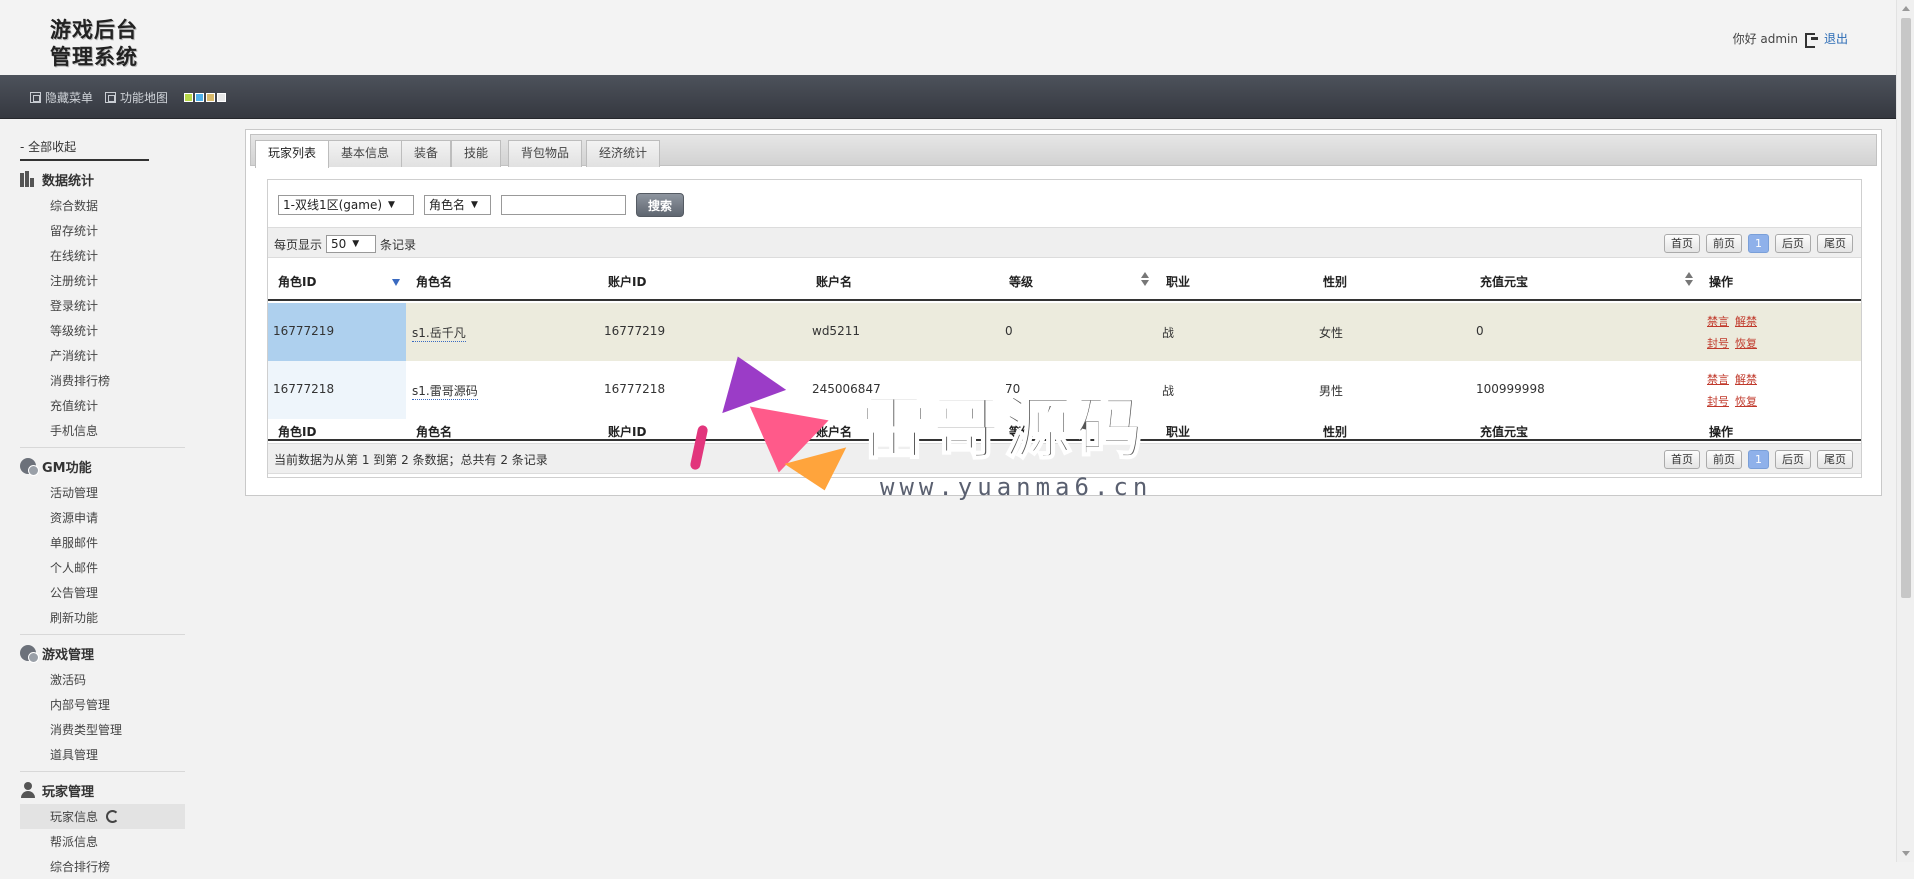 The width and height of the screenshot is (1914, 879). I want to click on cell-level: 0, so click(1009, 331).